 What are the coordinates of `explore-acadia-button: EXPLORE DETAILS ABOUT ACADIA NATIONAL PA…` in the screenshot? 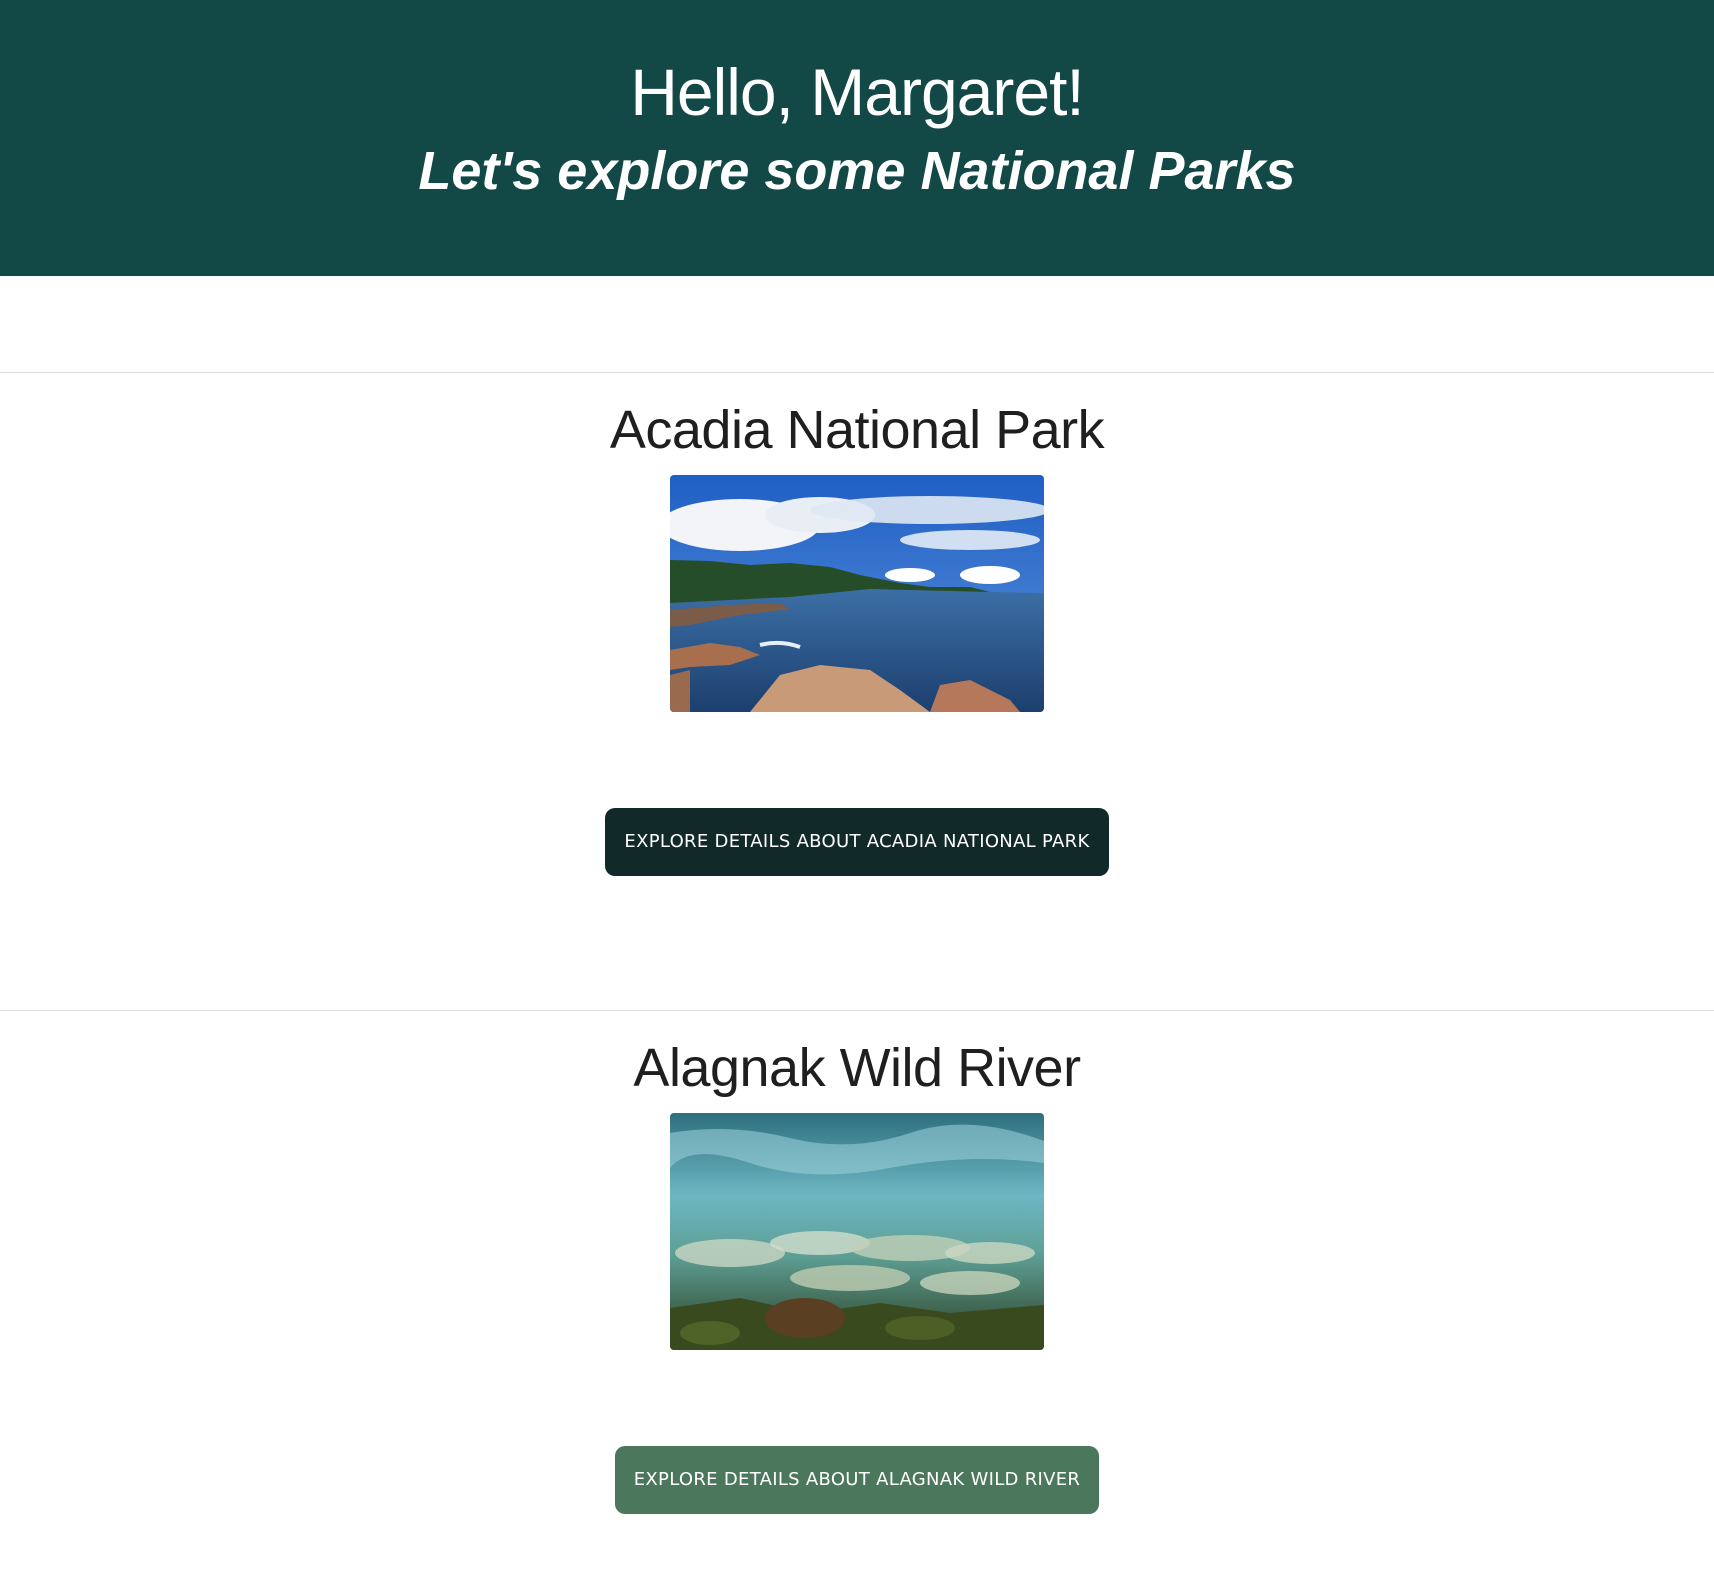 It's located at (857, 842).